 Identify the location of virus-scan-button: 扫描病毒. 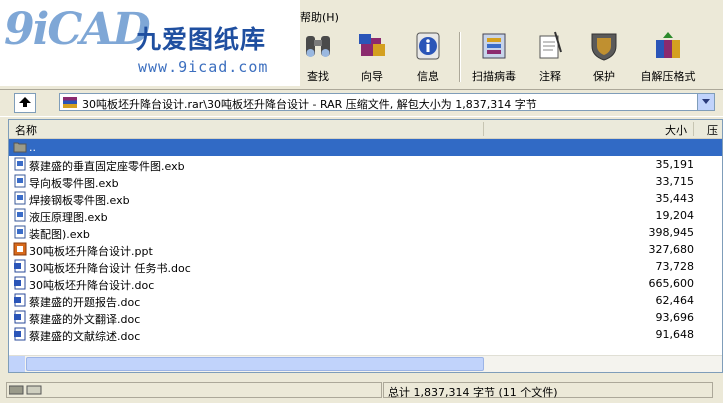
(494, 57).